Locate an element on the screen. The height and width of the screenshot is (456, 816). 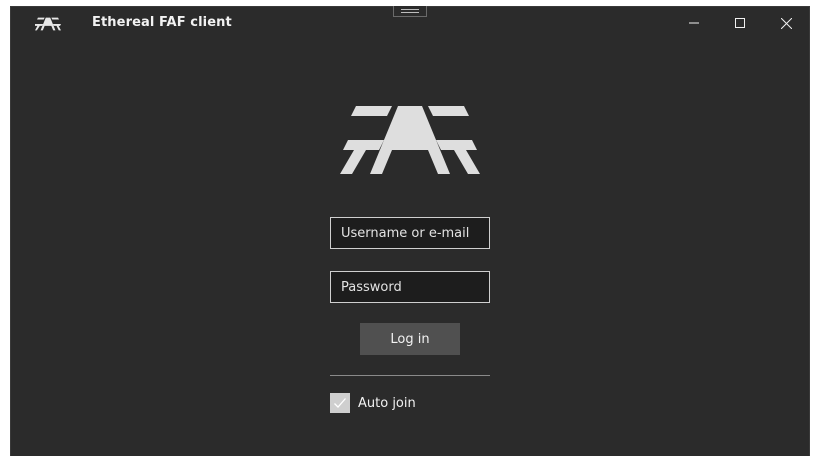
maximize-icon is located at coordinates (740, 23).